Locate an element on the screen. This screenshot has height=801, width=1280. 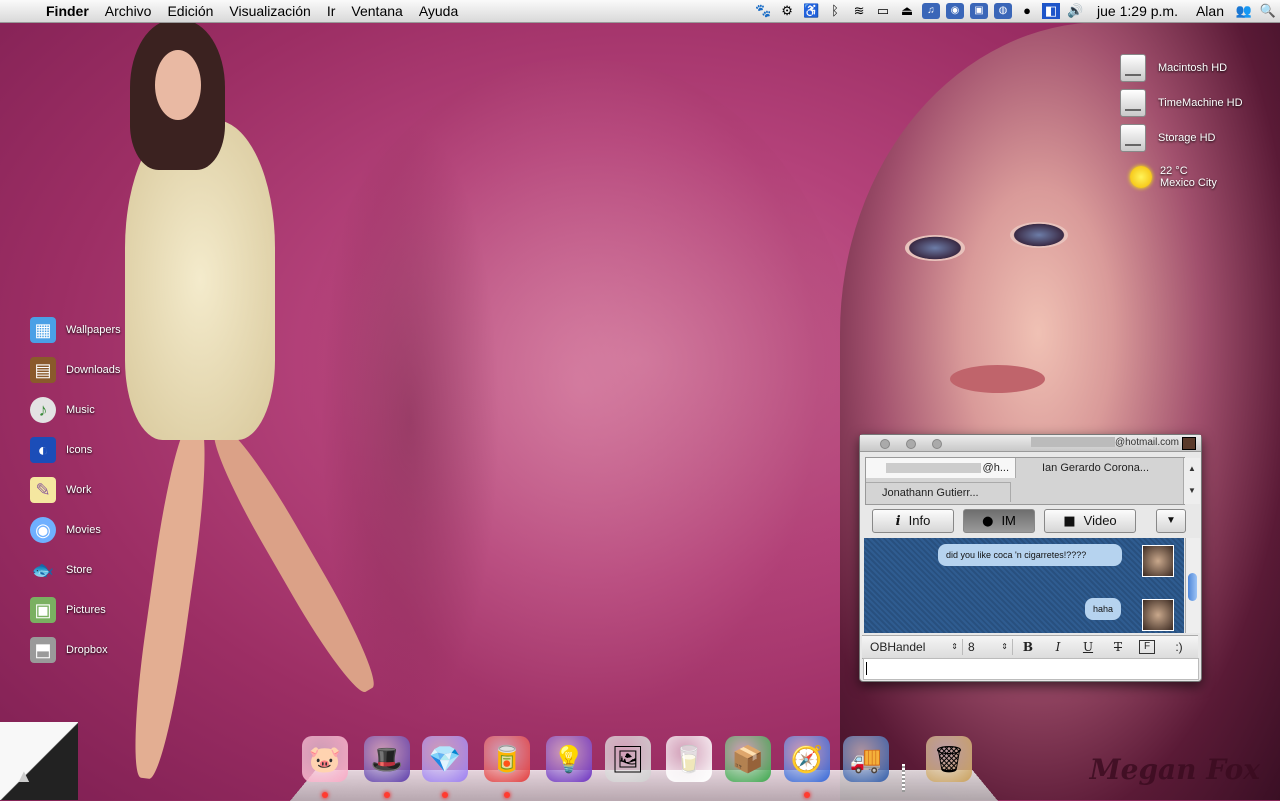
desktop-item-icons: ◐ Icons is located at coordinates (105, 450).